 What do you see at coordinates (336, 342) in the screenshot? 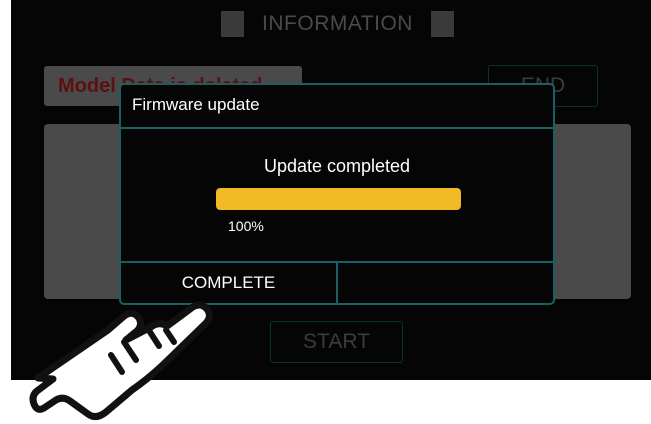
I see `start-button: START` at bounding box center [336, 342].